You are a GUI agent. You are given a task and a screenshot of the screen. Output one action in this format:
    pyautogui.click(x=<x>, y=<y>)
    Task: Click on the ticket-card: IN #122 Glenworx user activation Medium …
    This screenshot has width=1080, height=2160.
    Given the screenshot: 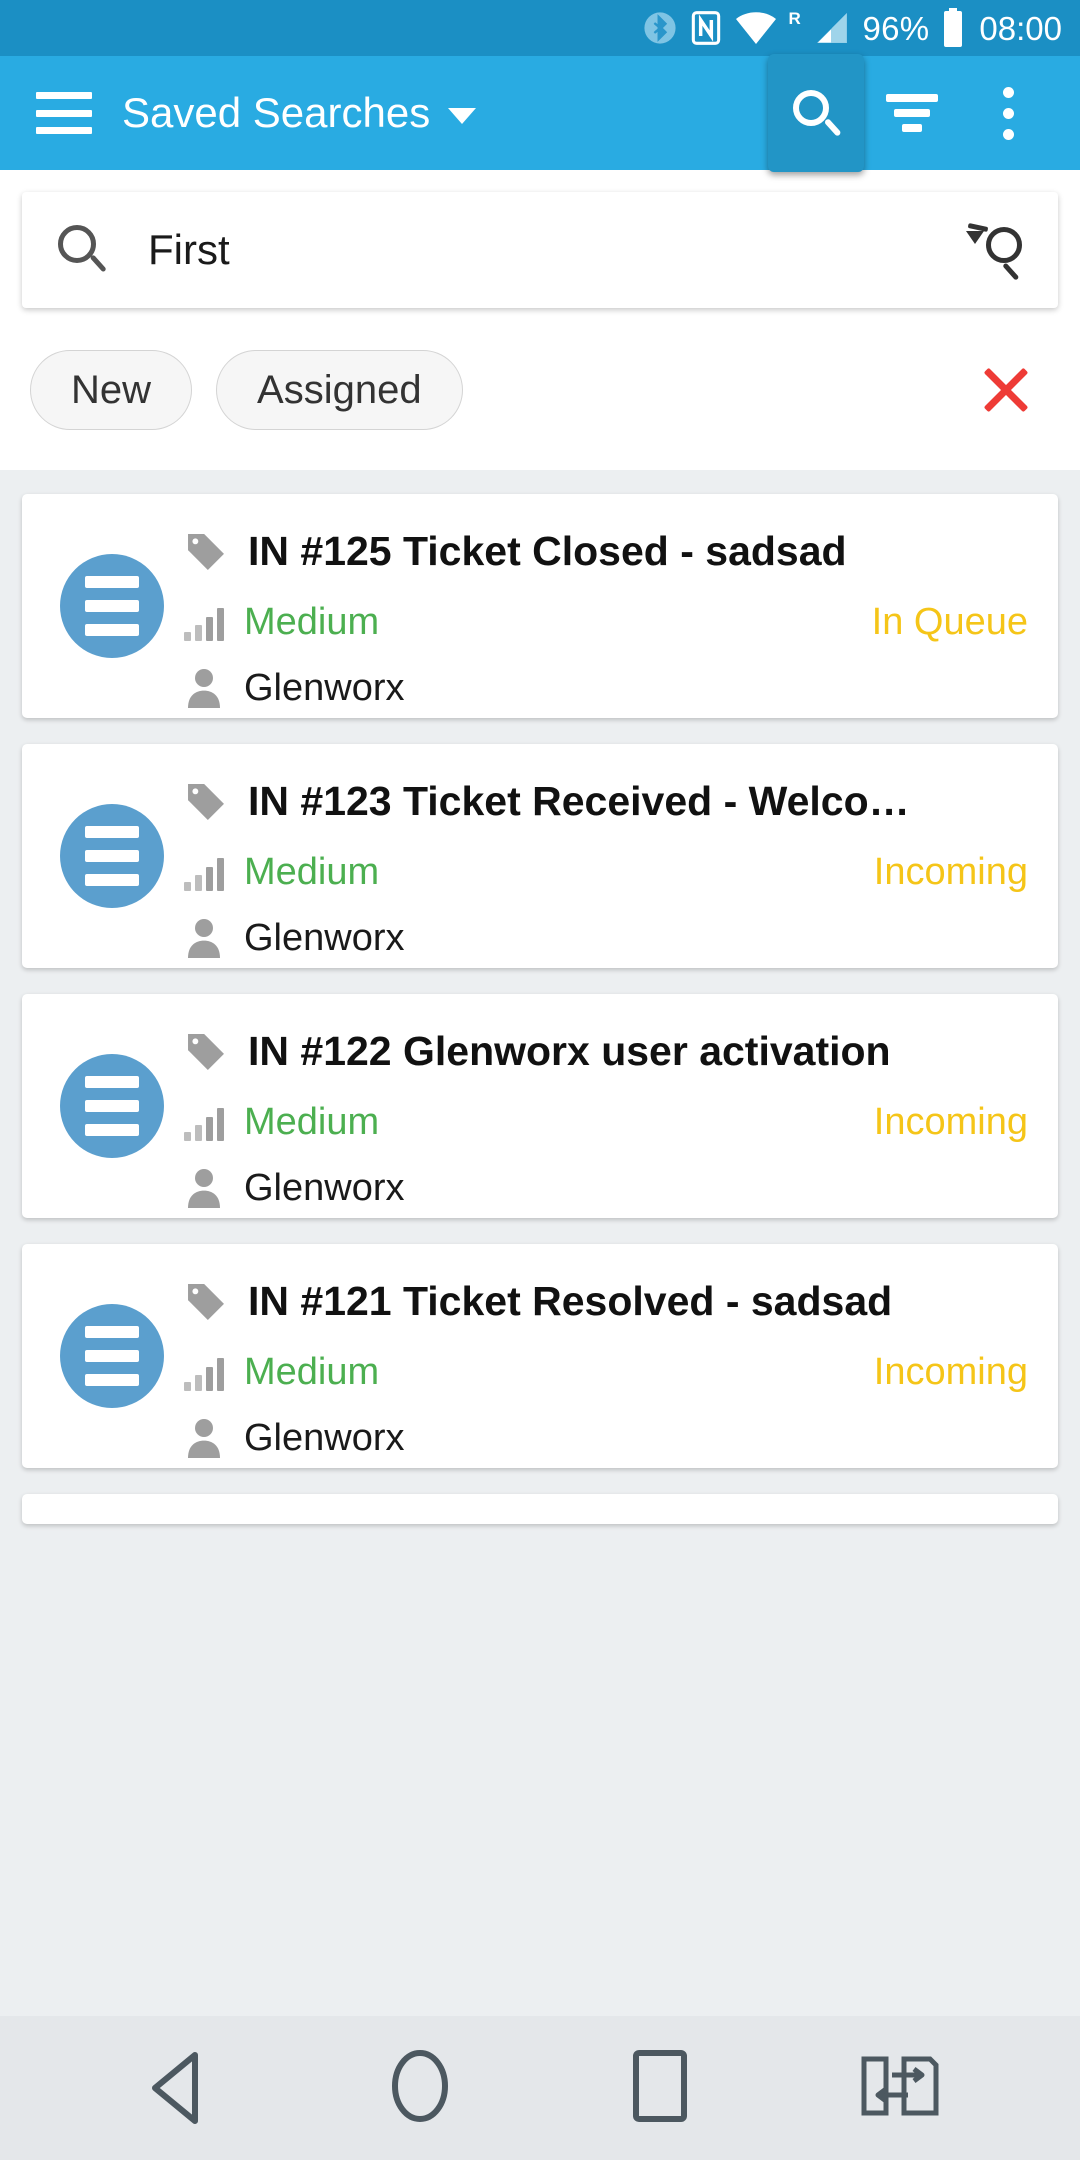 What is the action you would take?
    pyautogui.click(x=540, y=1106)
    